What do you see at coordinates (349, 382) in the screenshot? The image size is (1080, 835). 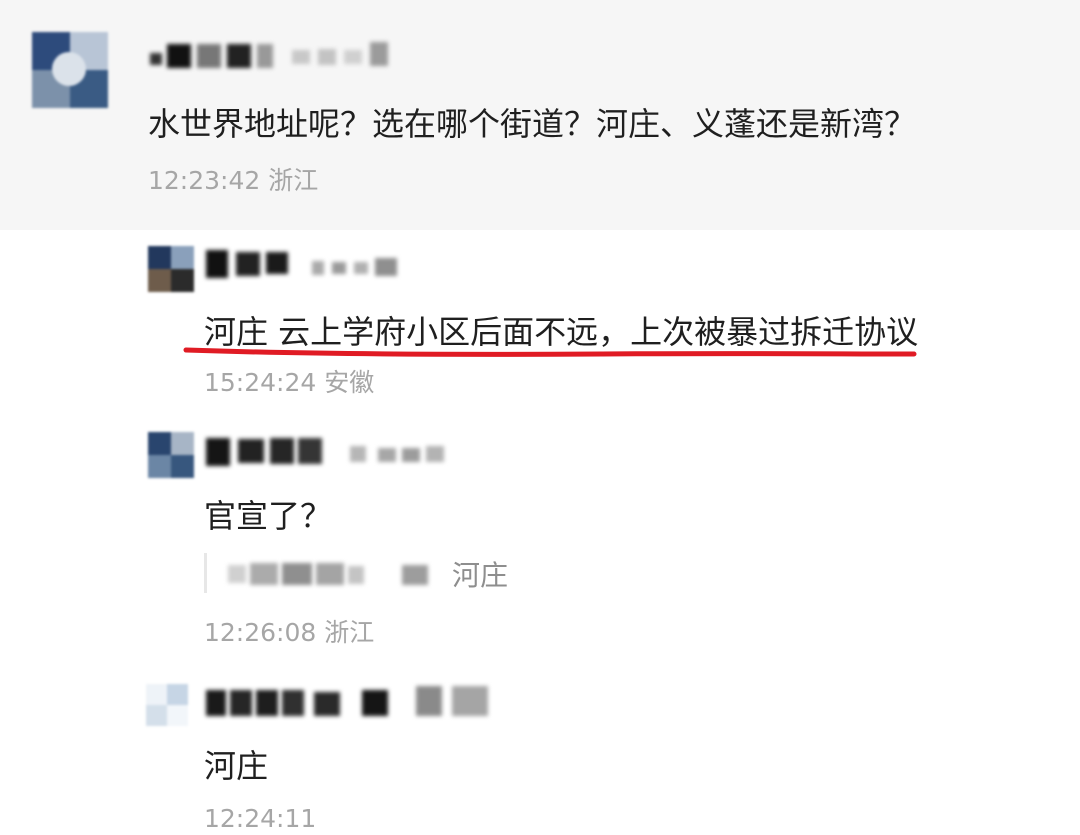 I see `reply-location: 安徽` at bounding box center [349, 382].